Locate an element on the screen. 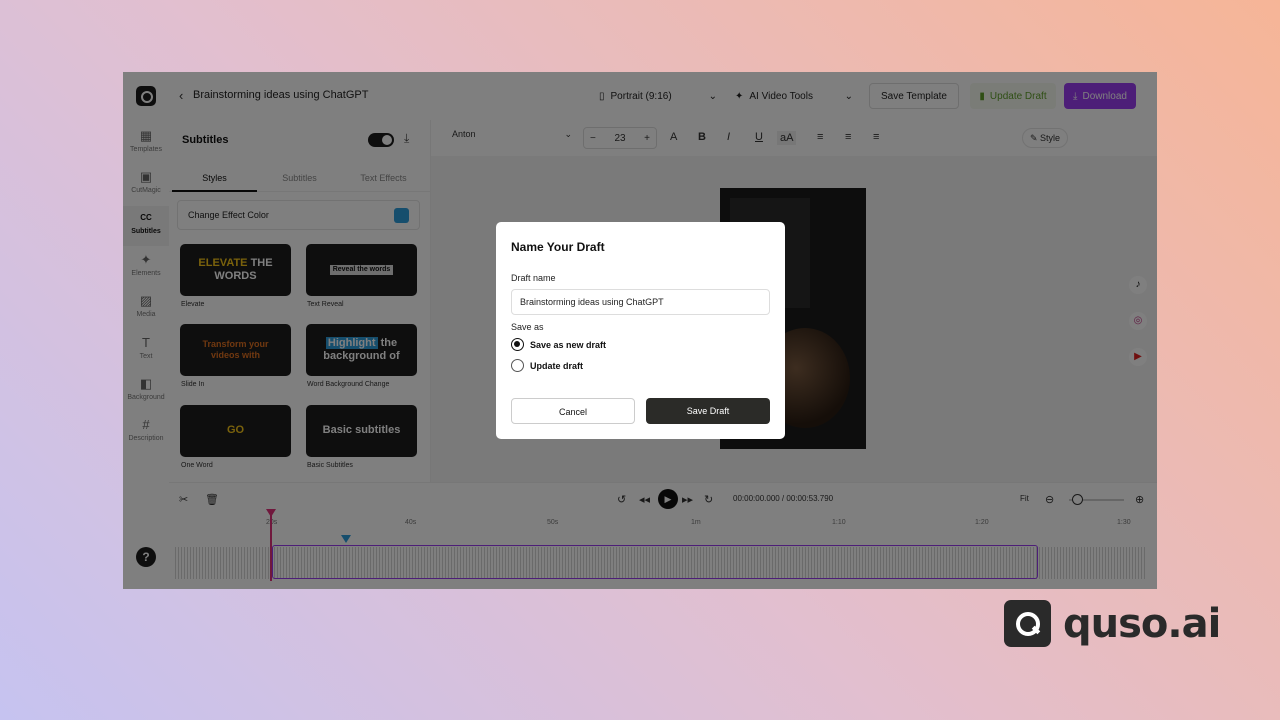  draft-name-label: Draft name is located at coordinates (533, 278).